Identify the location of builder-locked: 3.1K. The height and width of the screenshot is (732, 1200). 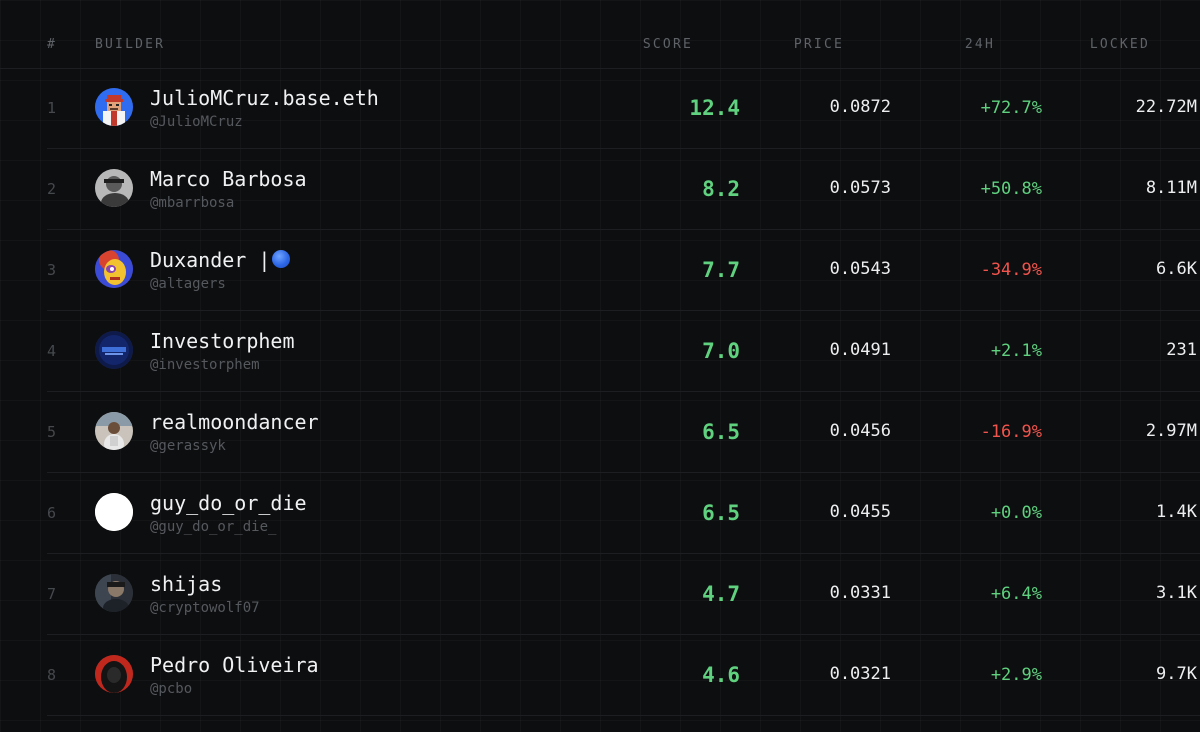
(1176, 593).